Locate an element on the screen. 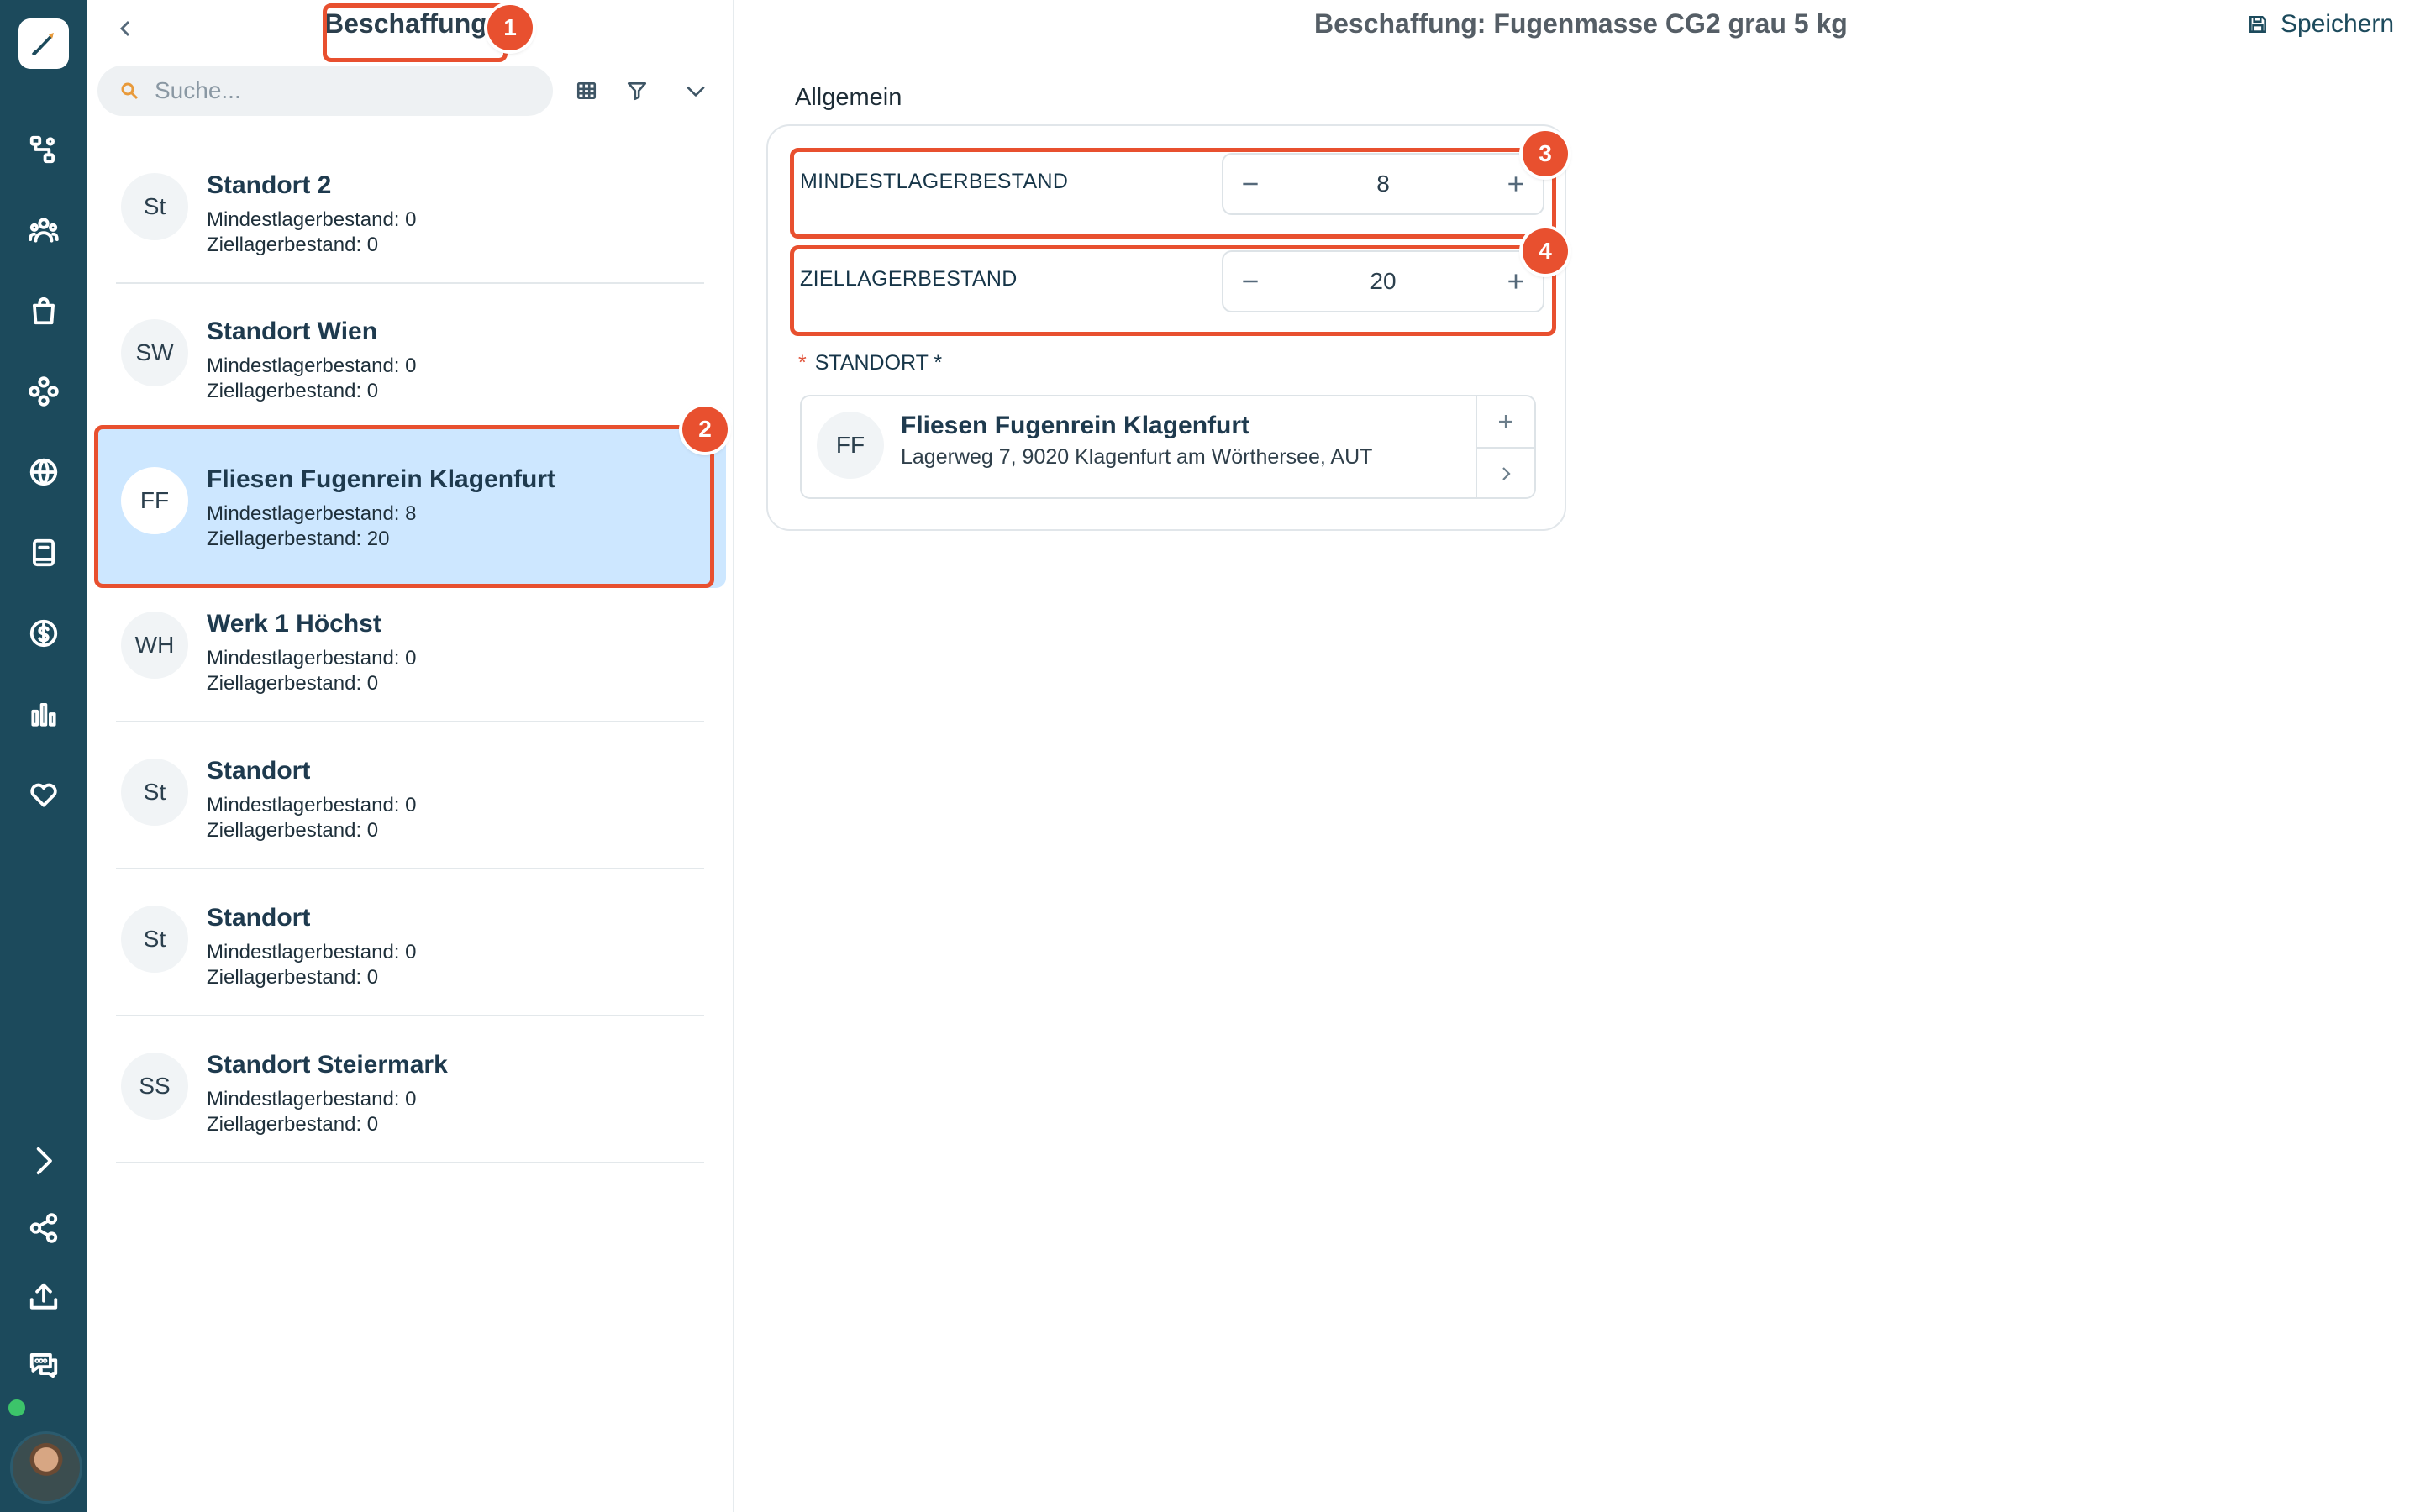 The image size is (2420, 1512). section-heading: Allgemein is located at coordinates (848, 97).